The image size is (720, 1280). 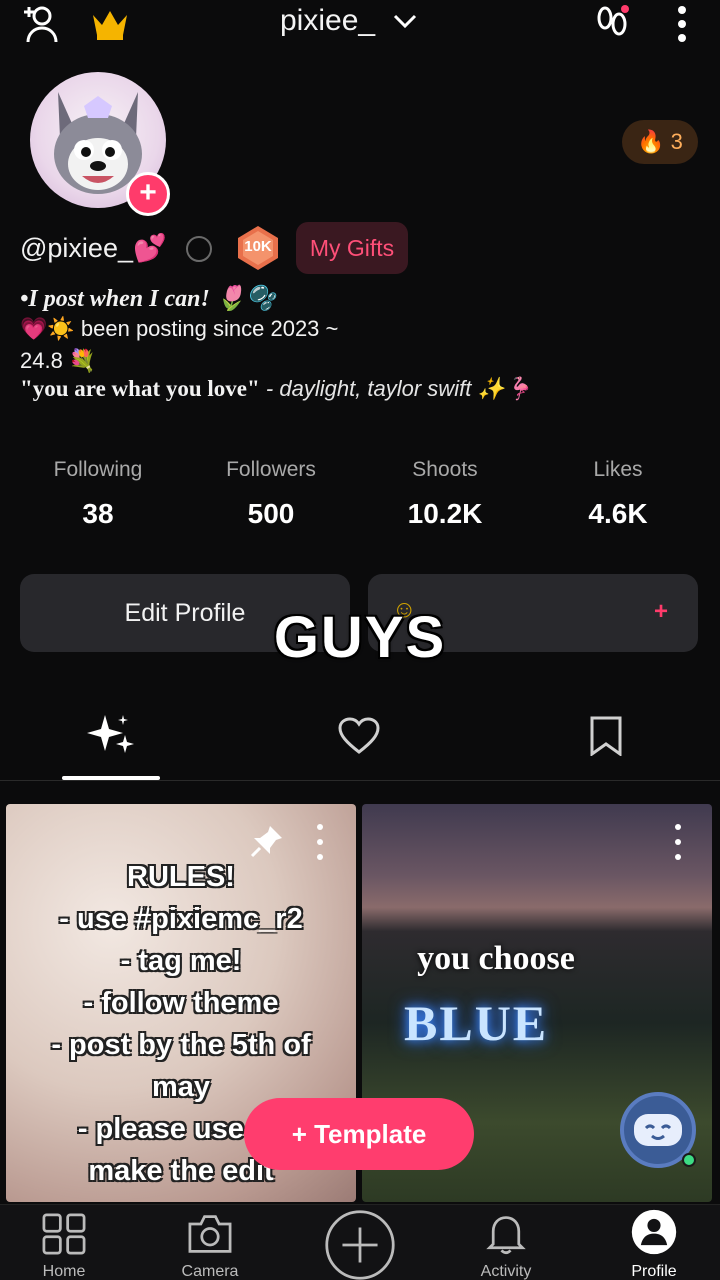 What do you see at coordinates (612, 24) in the screenshot?
I see `footprints-icon` at bounding box center [612, 24].